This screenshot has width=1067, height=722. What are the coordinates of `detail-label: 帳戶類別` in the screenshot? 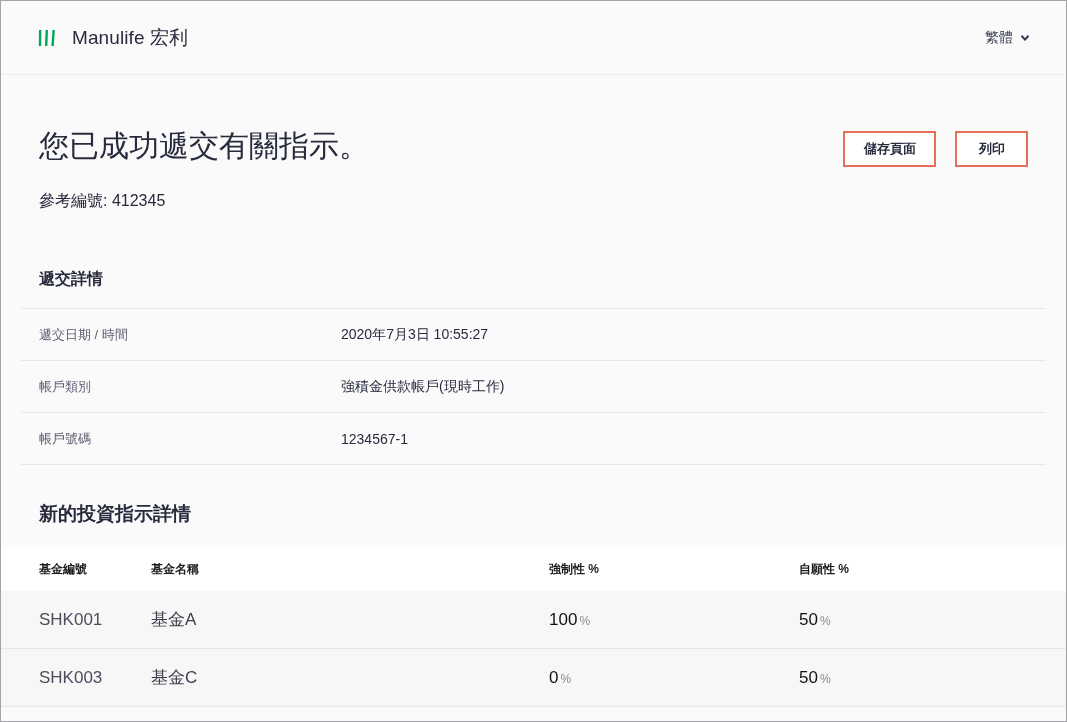 It's located at (65, 386).